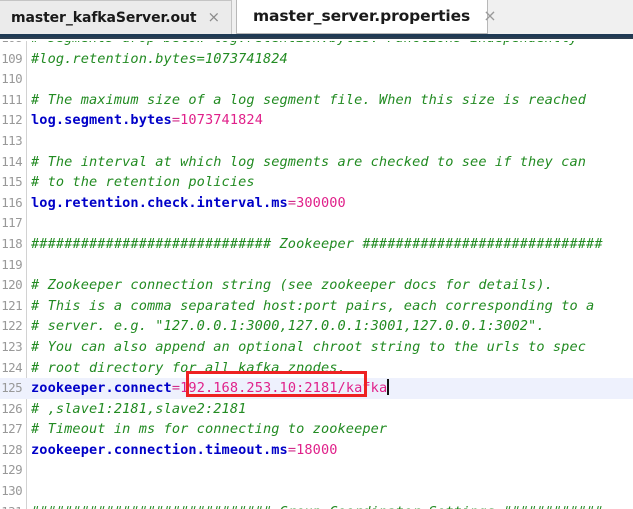 The width and height of the screenshot is (633, 509). What do you see at coordinates (316, 491) in the screenshot?
I see `code-line: 130` at bounding box center [316, 491].